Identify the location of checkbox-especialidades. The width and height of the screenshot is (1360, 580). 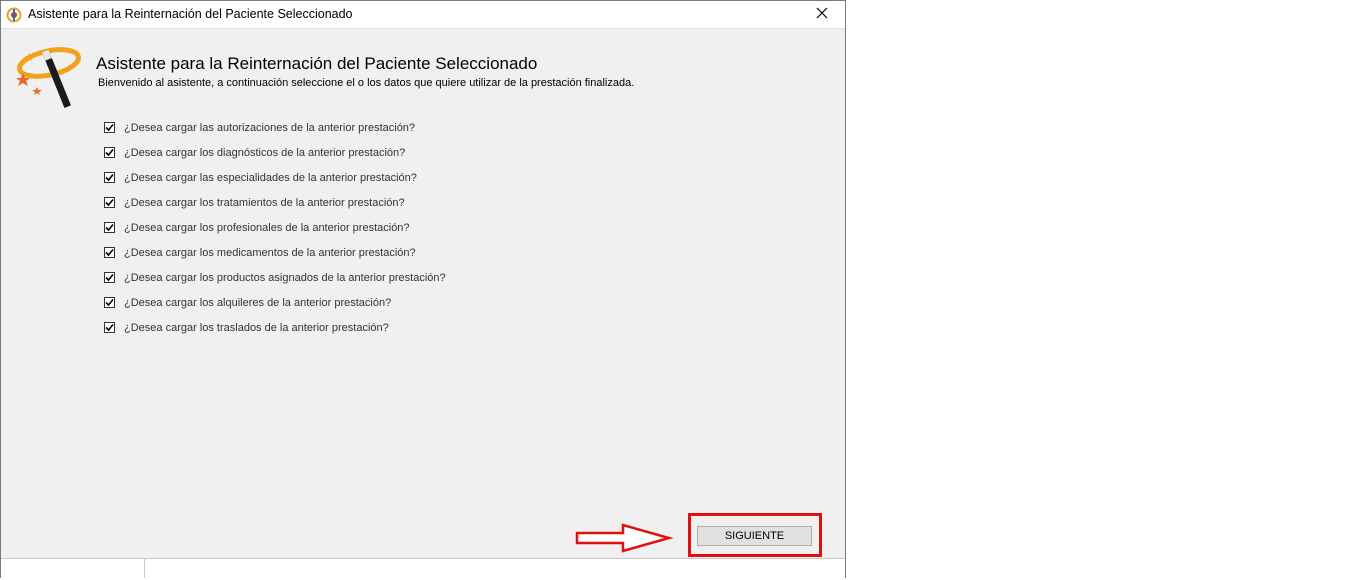
(109, 177).